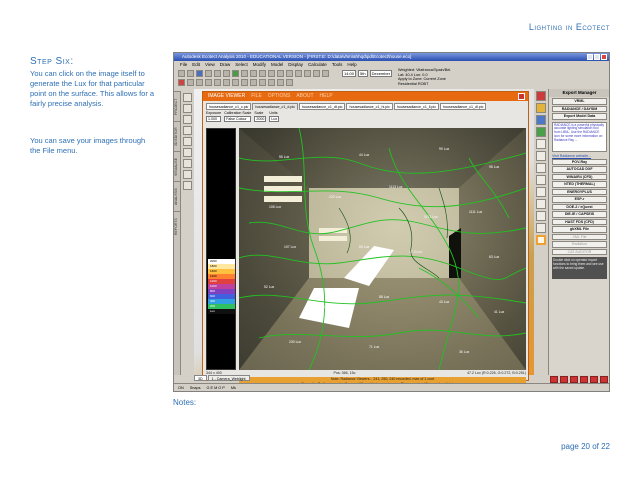 The width and height of the screenshot is (638, 493). I want to click on line-icon, so click(190, 82).